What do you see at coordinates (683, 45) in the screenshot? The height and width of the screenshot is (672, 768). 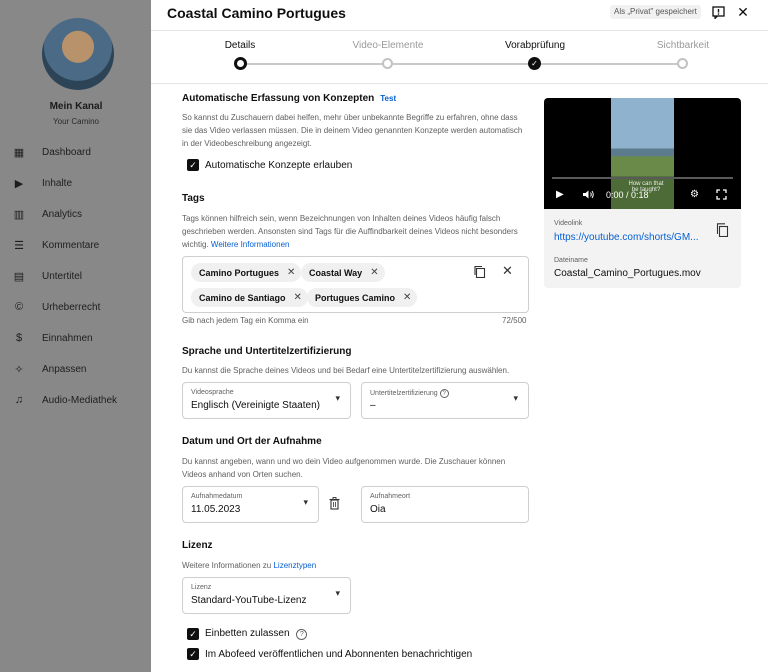 I see `step-visibility: Sichtbarkeit` at bounding box center [683, 45].